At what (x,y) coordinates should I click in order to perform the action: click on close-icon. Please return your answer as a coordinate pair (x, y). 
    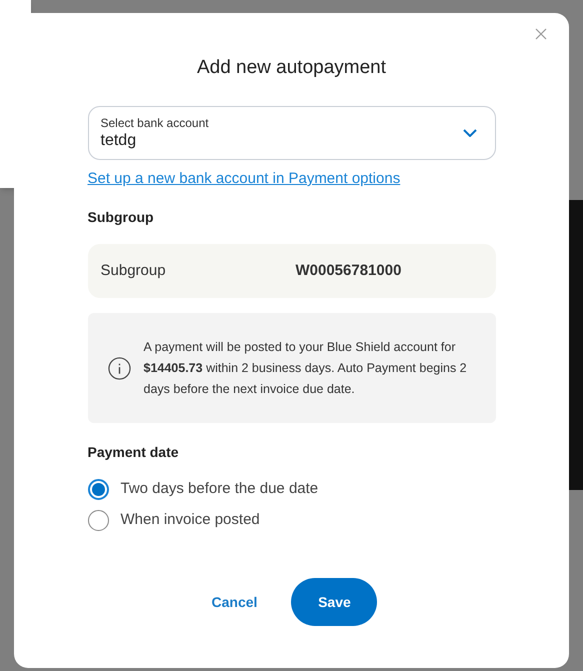
    Looking at the image, I should click on (541, 34).